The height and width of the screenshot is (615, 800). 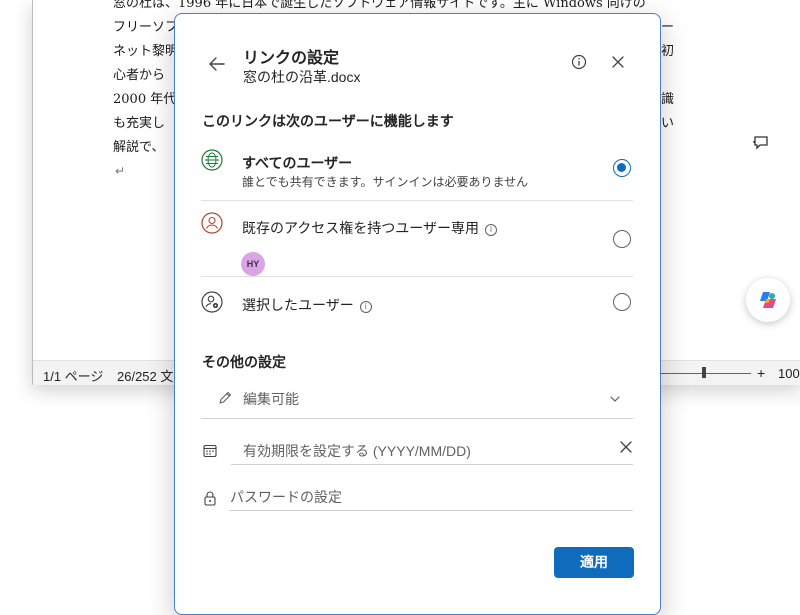 I want to click on option-existing-access-radio, so click(x=622, y=239).